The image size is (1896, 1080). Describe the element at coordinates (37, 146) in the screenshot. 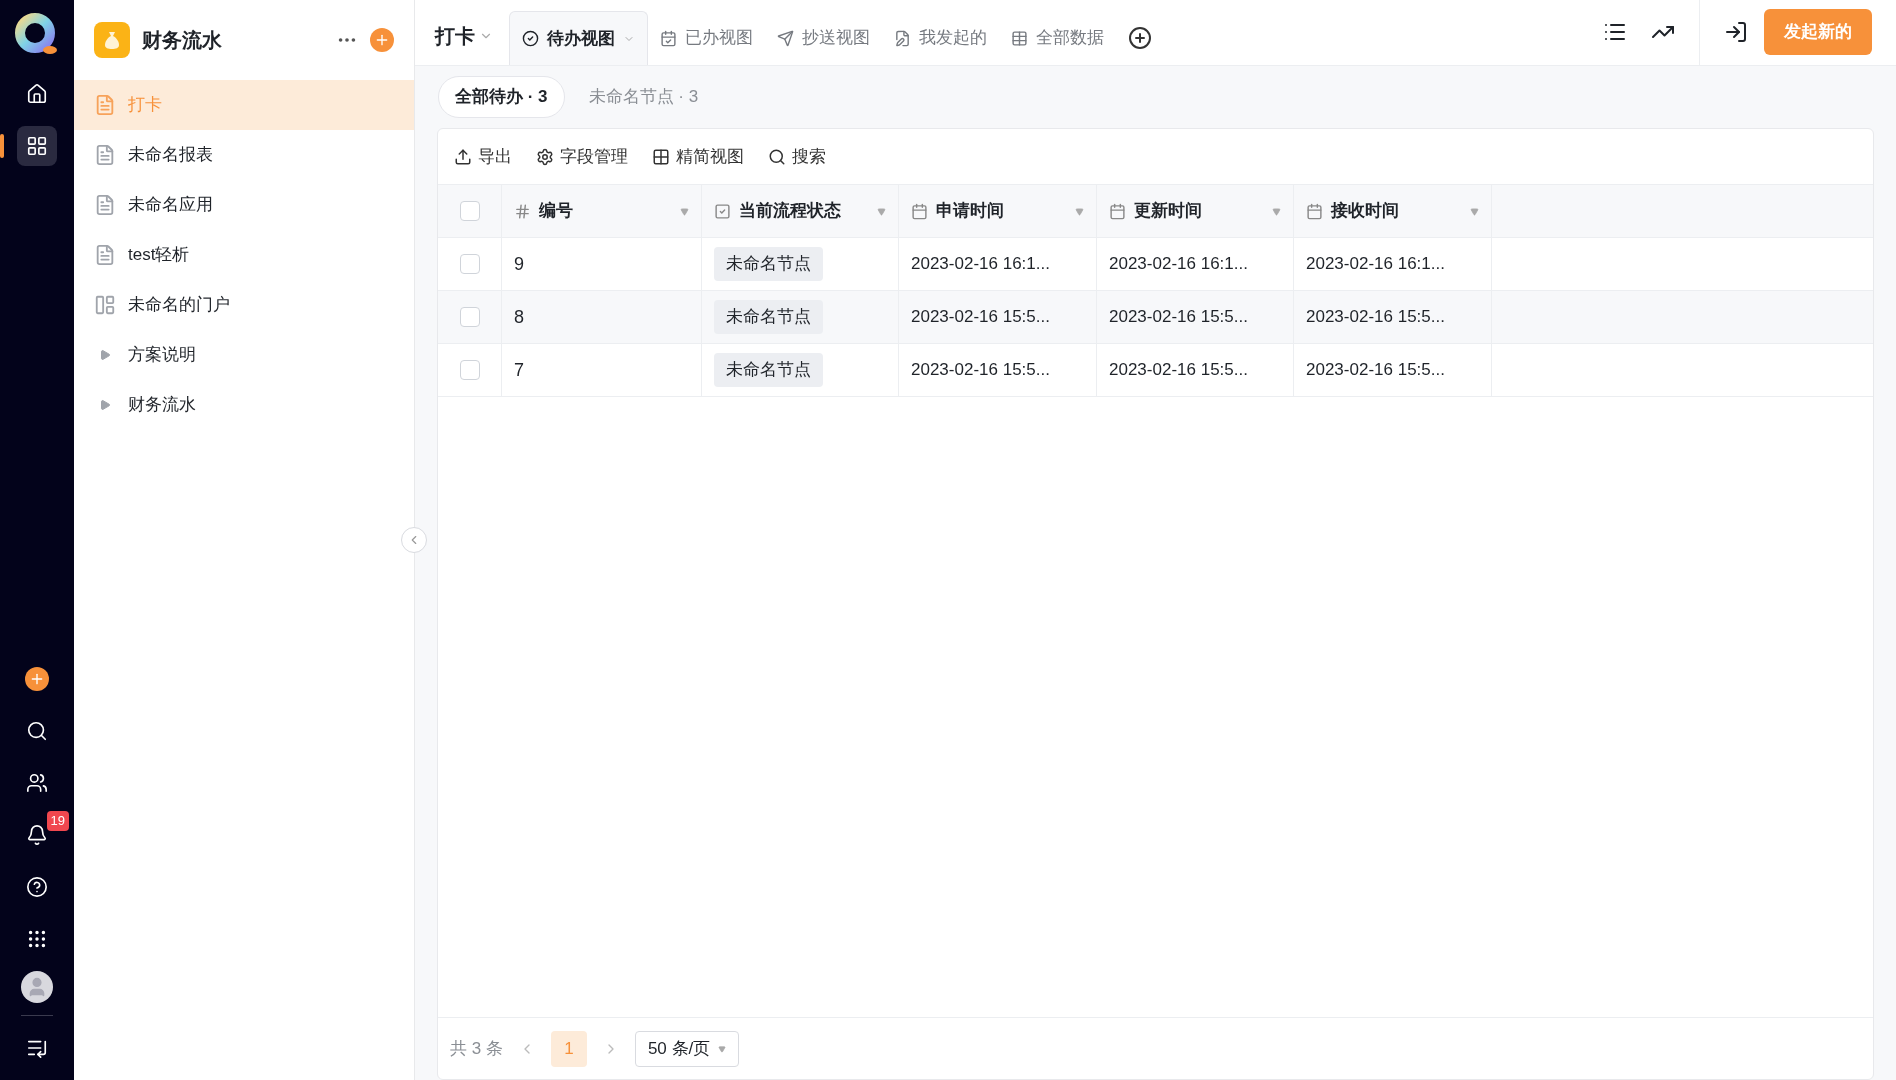

I see `apps-icon` at that location.